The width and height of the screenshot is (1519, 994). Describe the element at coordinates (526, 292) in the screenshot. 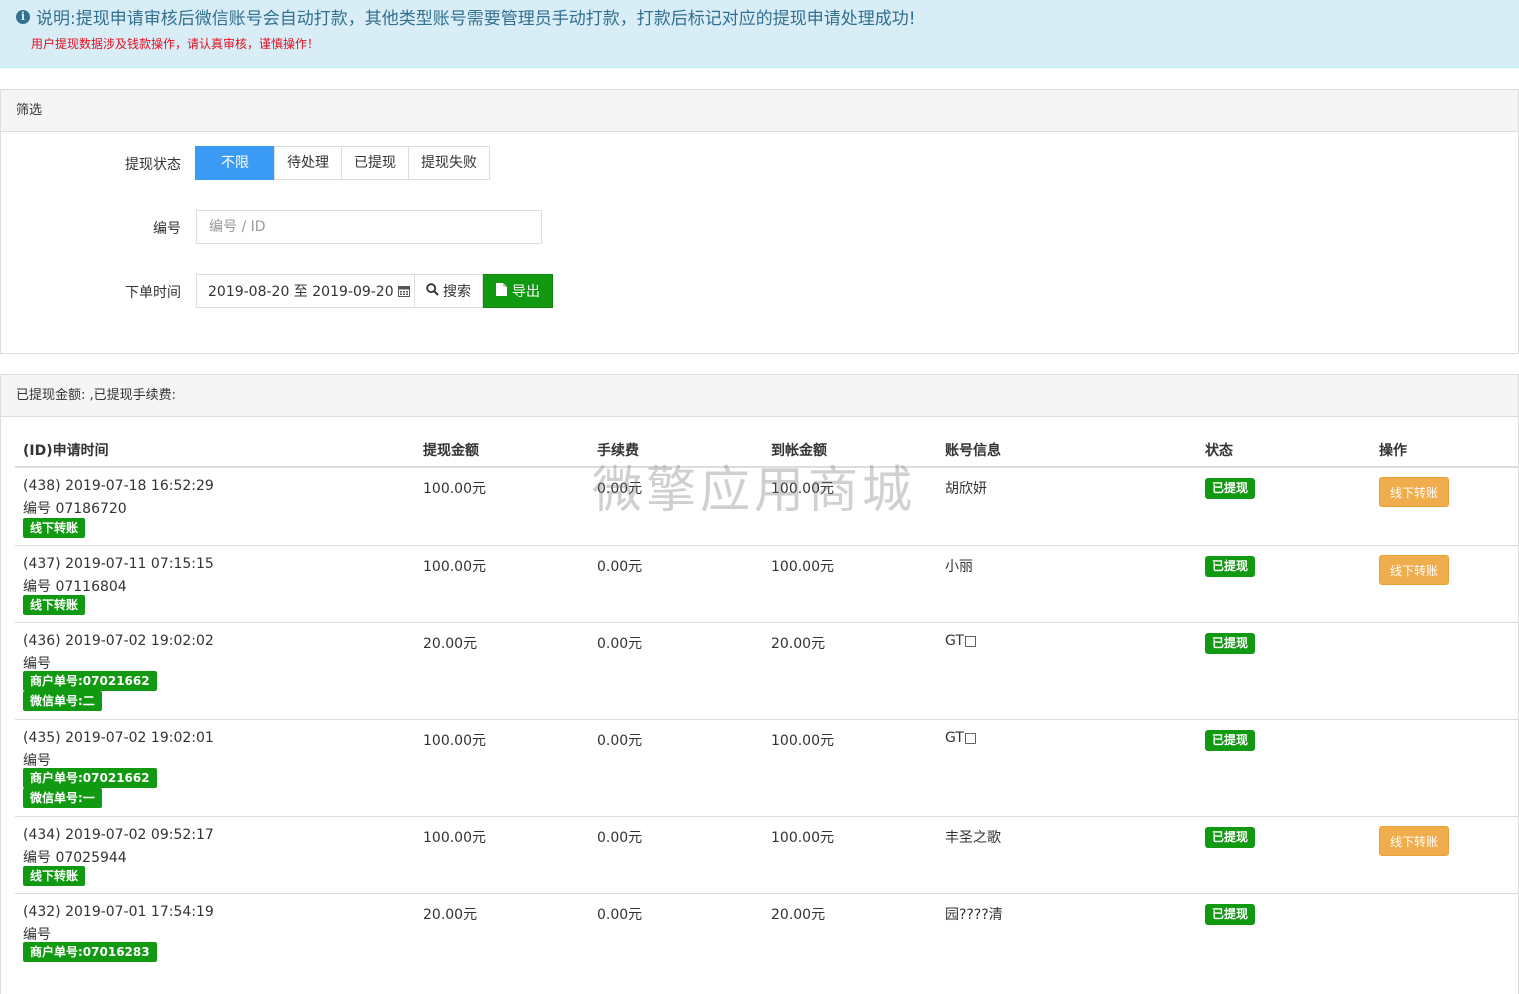

I see `export-label: 导出` at that location.